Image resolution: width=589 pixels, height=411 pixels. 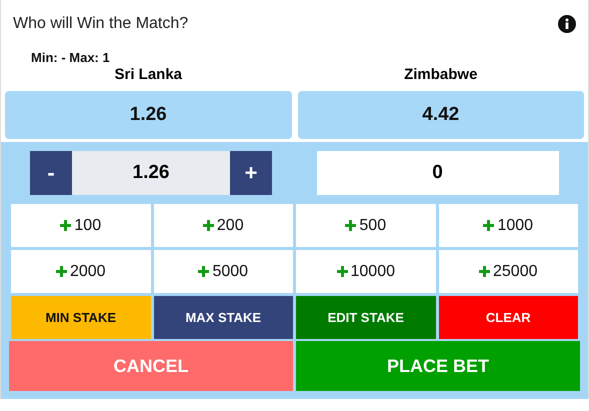 What do you see at coordinates (440, 75) in the screenshot?
I see `team-name: Zimbabwe` at bounding box center [440, 75].